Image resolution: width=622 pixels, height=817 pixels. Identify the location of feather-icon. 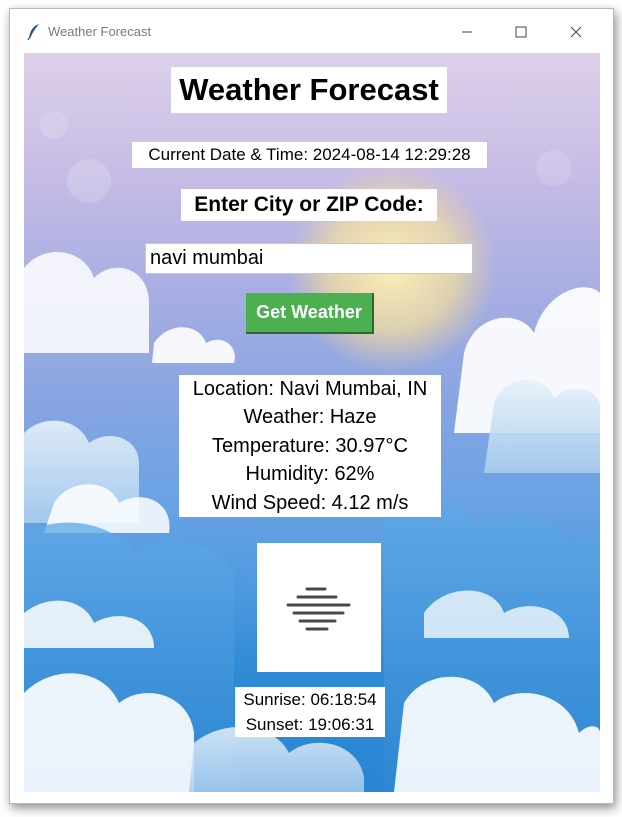
(33, 32).